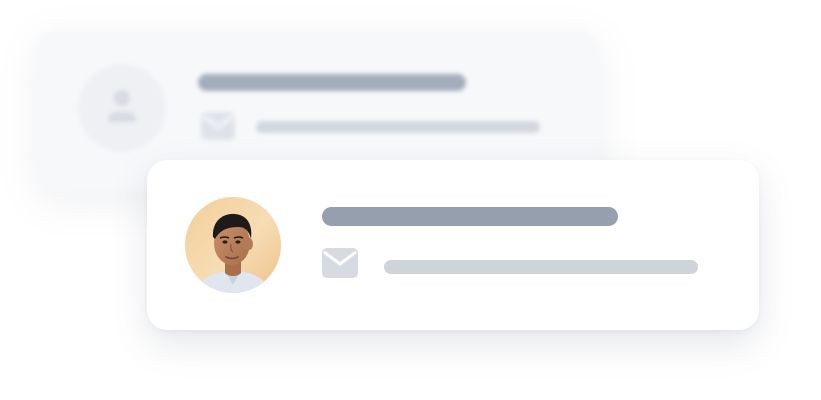 This screenshot has width=821, height=400. Describe the element at coordinates (233, 245) in the screenshot. I see `avatar` at that location.